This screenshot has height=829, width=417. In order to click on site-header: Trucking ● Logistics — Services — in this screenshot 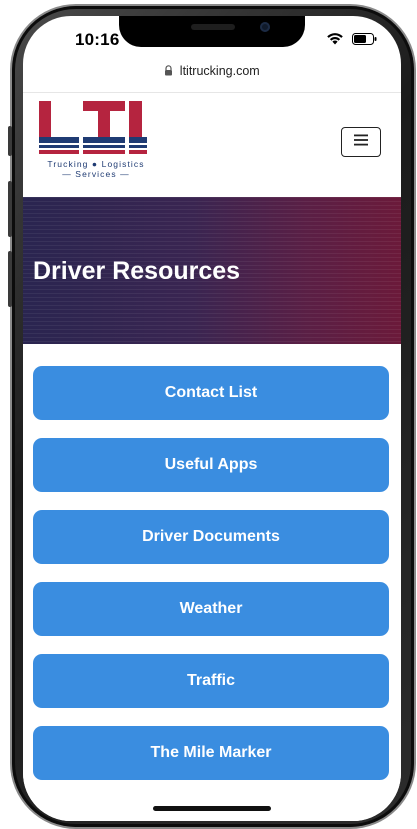, I will do `click(212, 145)`.